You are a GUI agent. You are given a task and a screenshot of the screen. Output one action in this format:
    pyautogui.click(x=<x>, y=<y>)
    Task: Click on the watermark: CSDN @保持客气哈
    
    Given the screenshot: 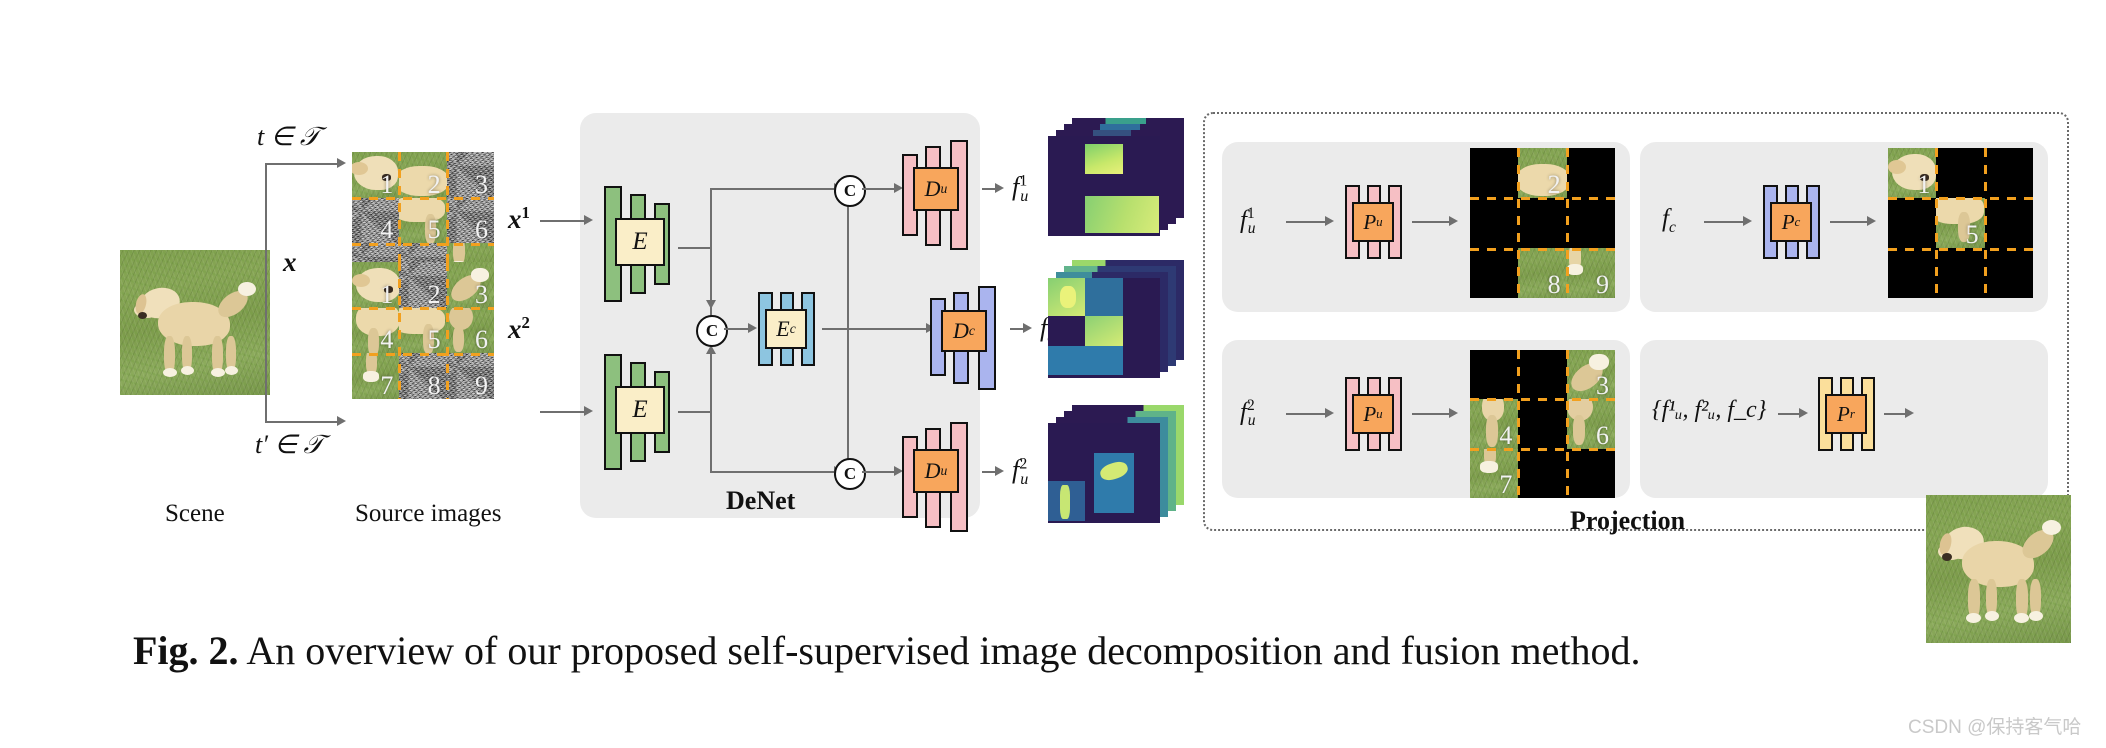 What is the action you would take?
    pyautogui.click(x=1995, y=727)
    